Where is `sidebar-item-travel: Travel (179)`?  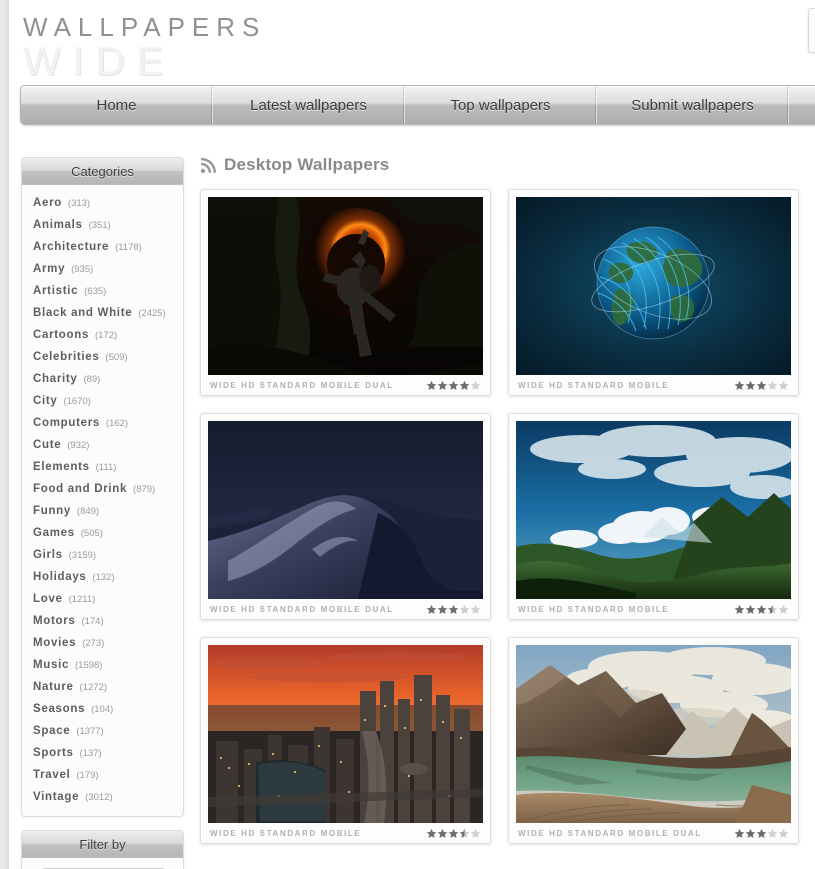
sidebar-item-travel: Travel (179) is located at coordinates (102, 775).